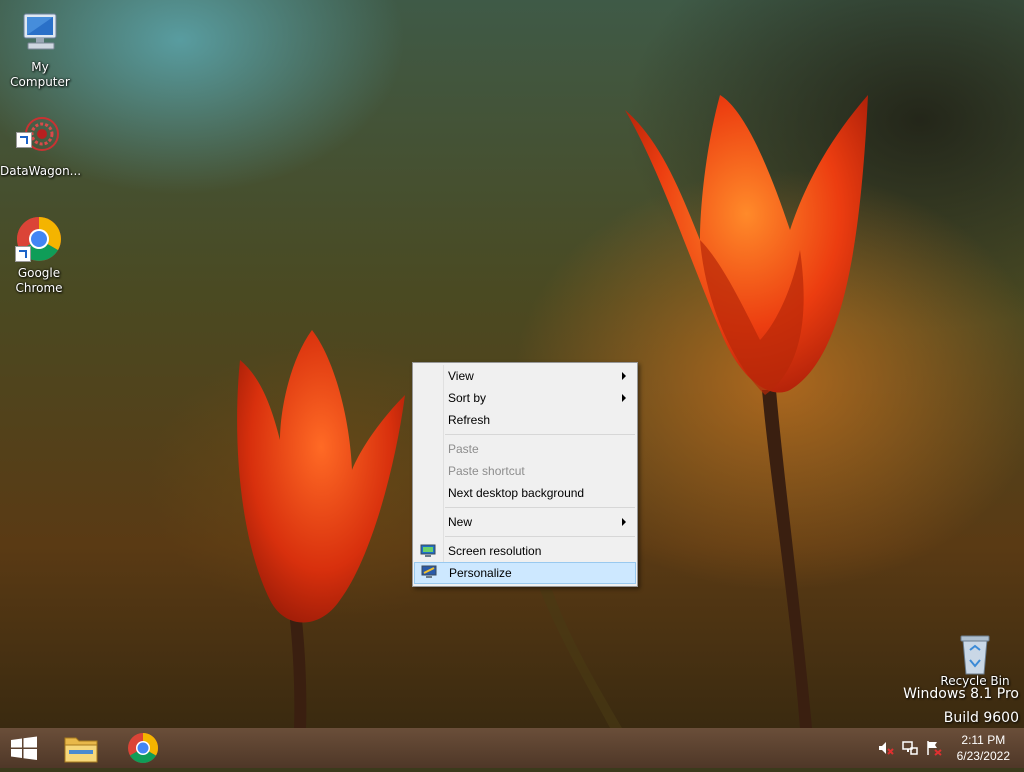 The width and height of the screenshot is (1024, 772). I want to click on watermark-build: Build 9600, so click(981, 718).